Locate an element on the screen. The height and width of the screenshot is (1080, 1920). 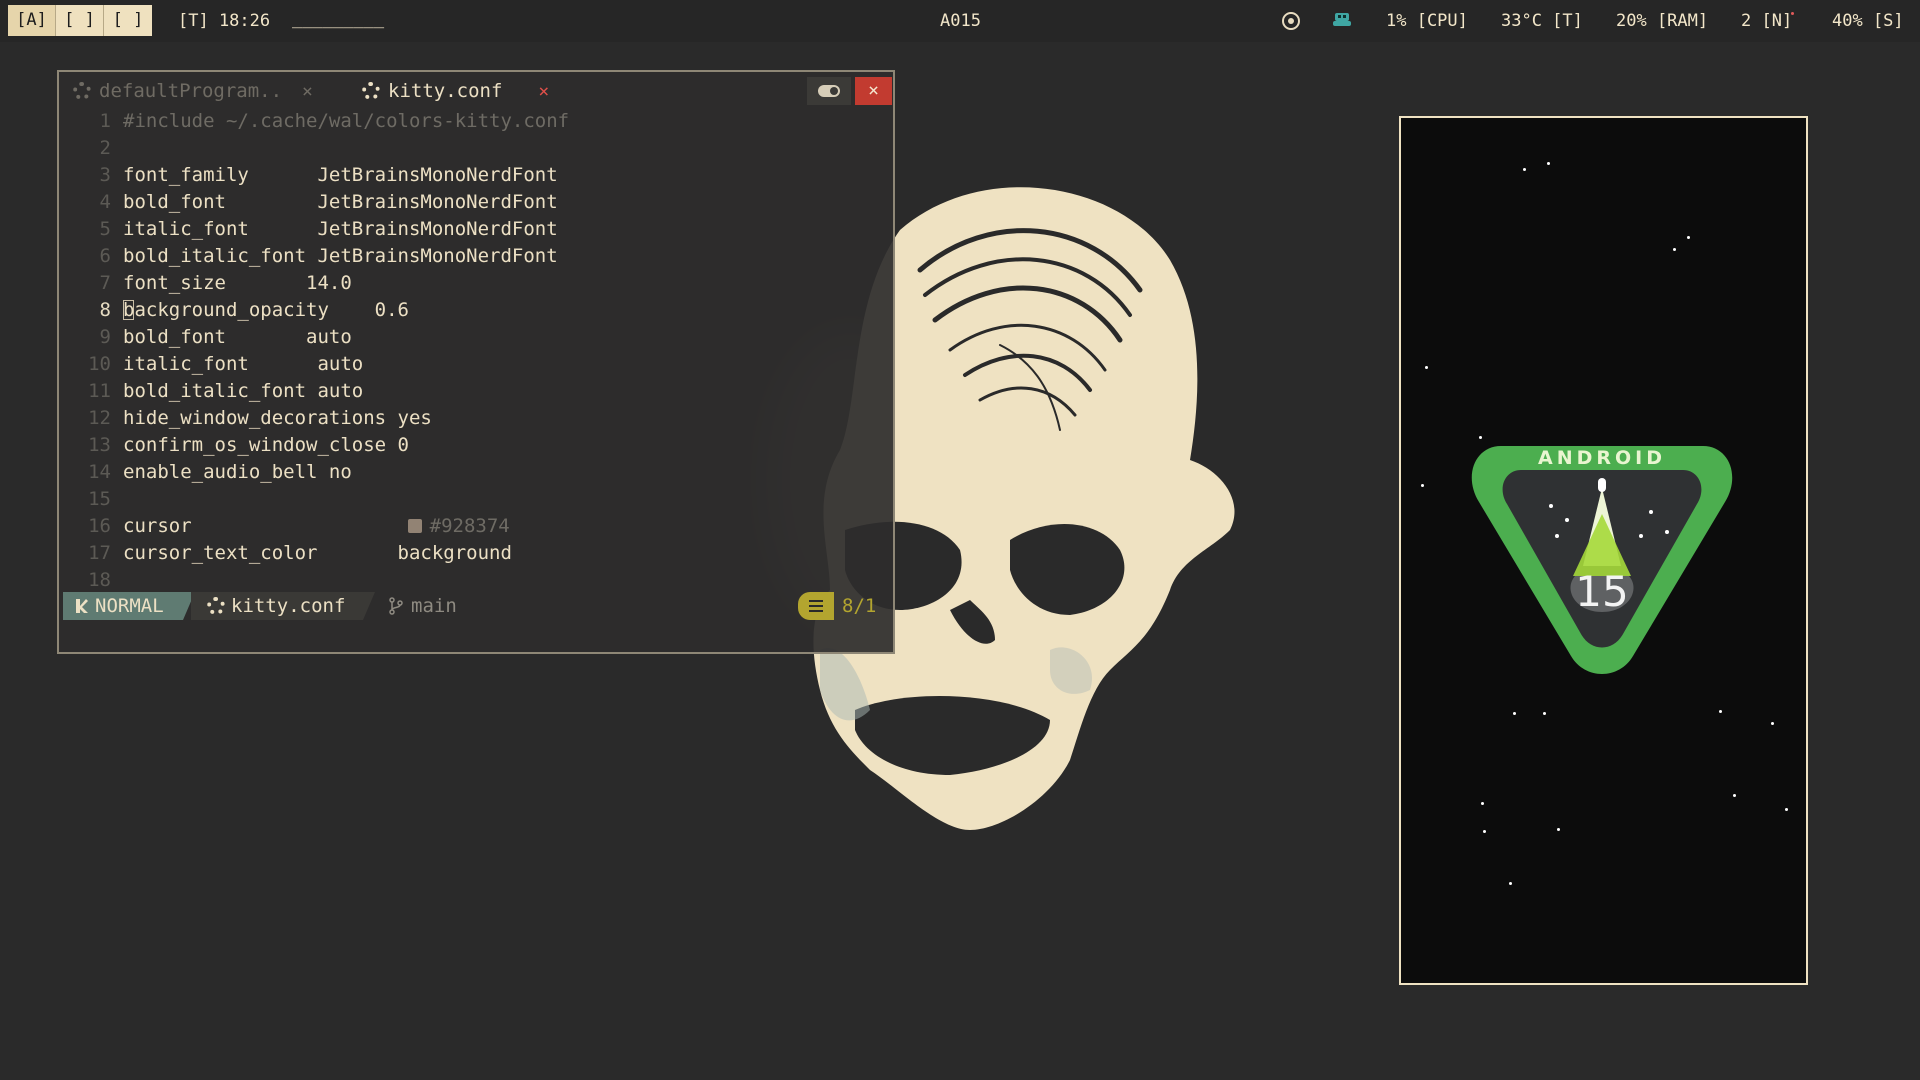
code-line: 3 font_family JetBrainsMonoNerdFont is located at coordinates (476, 175).